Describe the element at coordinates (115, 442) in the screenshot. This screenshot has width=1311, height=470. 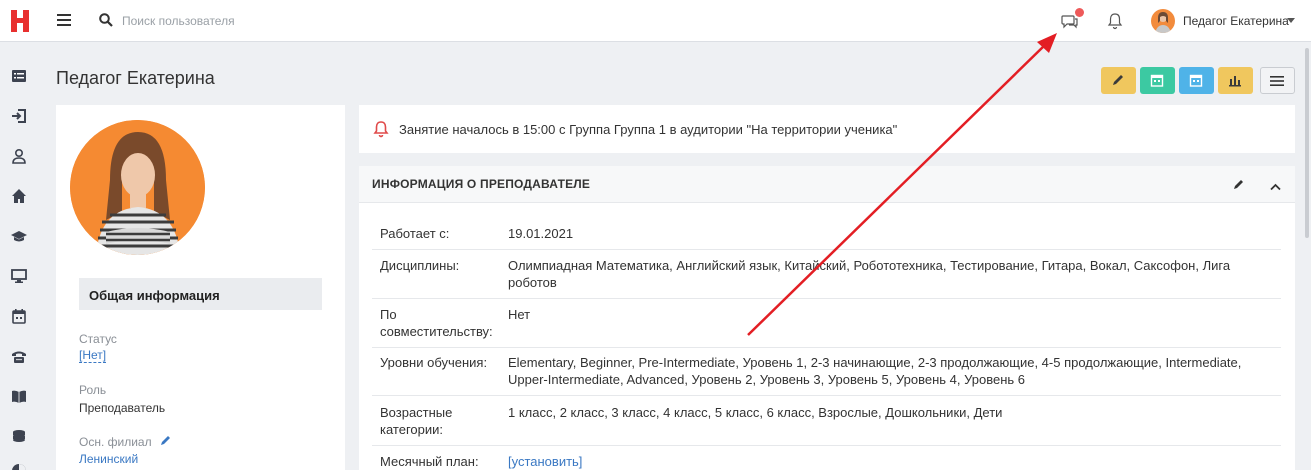
I see `branch-label: Осн. филиал` at that location.